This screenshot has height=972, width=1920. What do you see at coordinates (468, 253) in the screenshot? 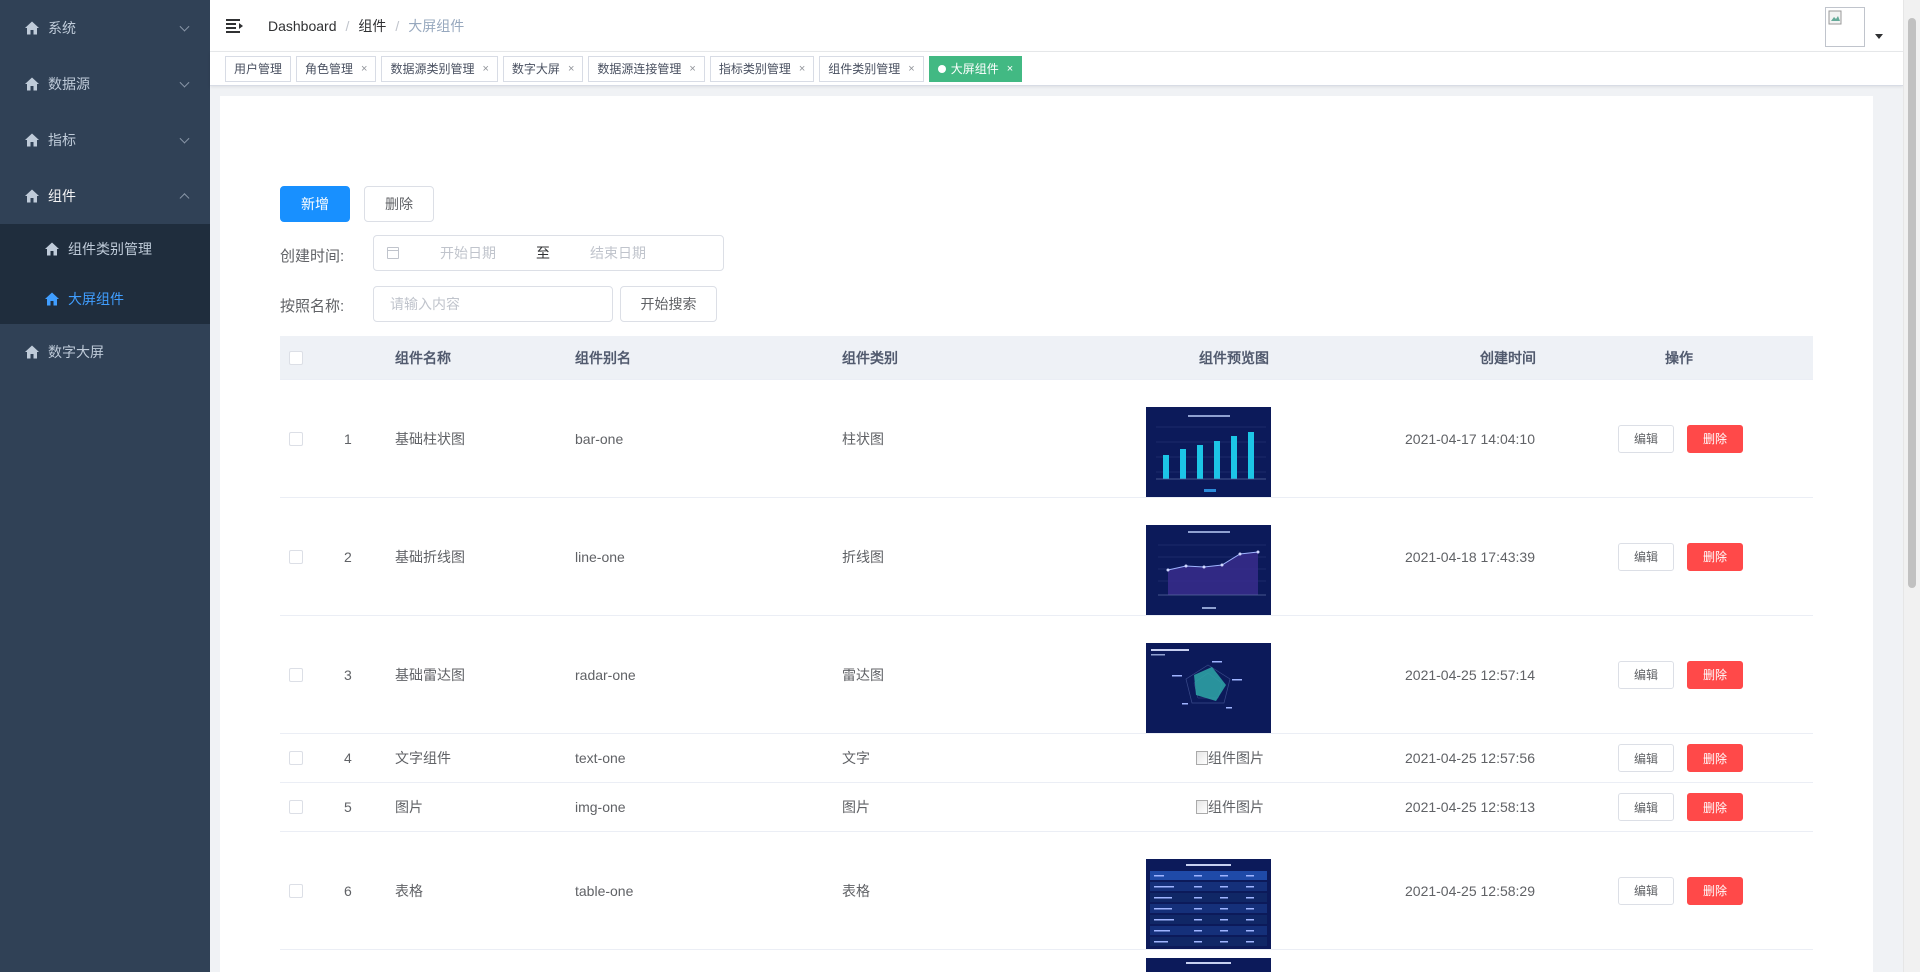
I see `start-date-input: 开始日期` at bounding box center [468, 253].